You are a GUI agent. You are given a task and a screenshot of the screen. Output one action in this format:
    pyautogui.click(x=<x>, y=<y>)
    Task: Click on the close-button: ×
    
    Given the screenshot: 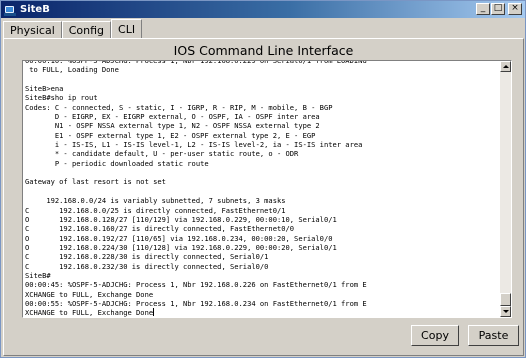 What is the action you would take?
    pyautogui.click(x=515, y=9)
    